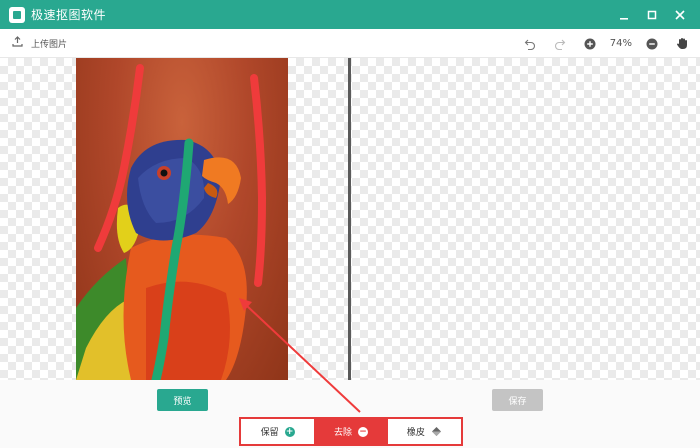 The height and width of the screenshot is (448, 700). Describe the element at coordinates (17, 14) in the screenshot. I see `app-logo-icon` at that location.